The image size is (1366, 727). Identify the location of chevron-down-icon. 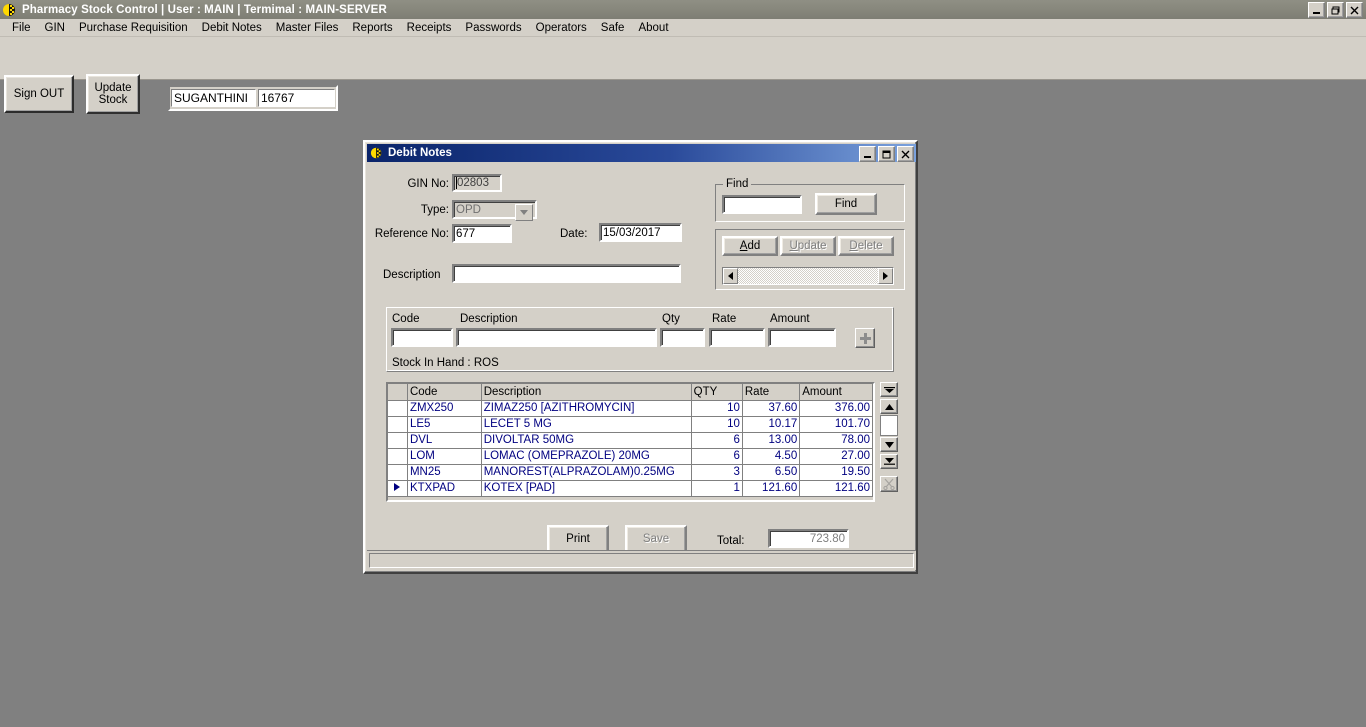
(524, 212).